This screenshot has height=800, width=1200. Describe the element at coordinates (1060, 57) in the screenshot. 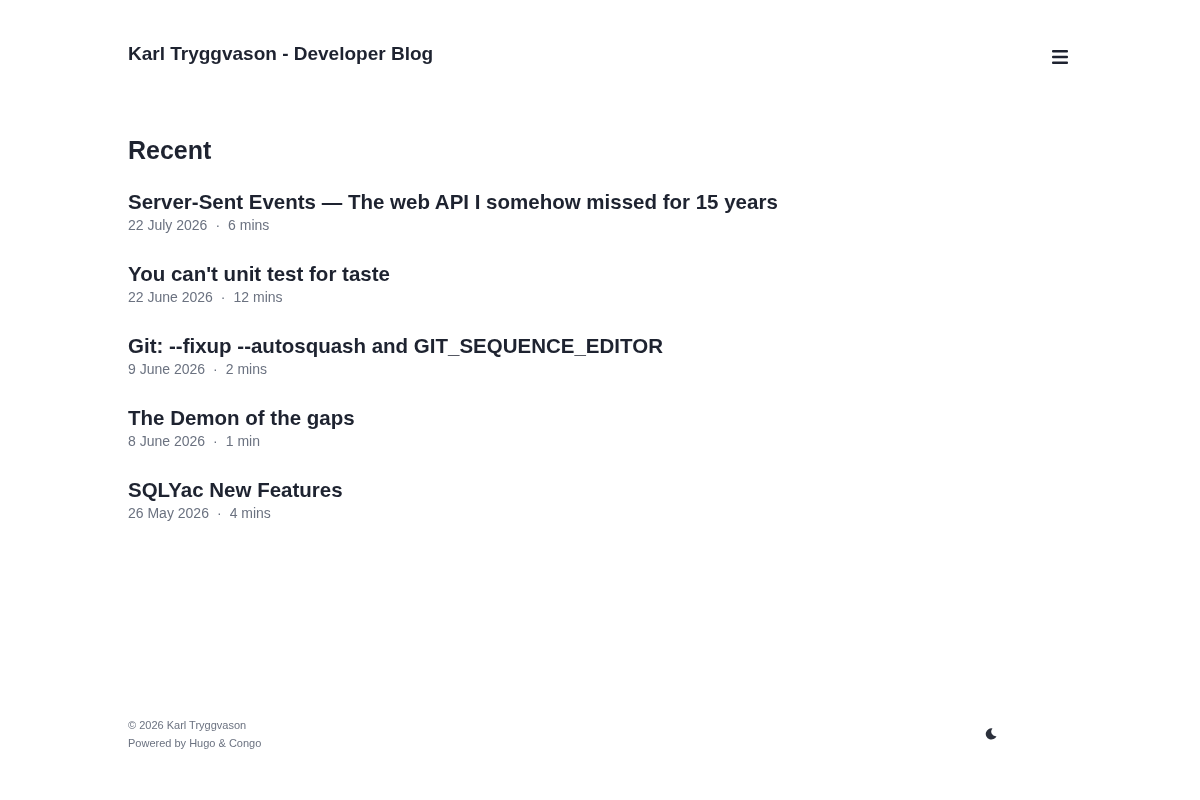

I see `menu-icon` at that location.